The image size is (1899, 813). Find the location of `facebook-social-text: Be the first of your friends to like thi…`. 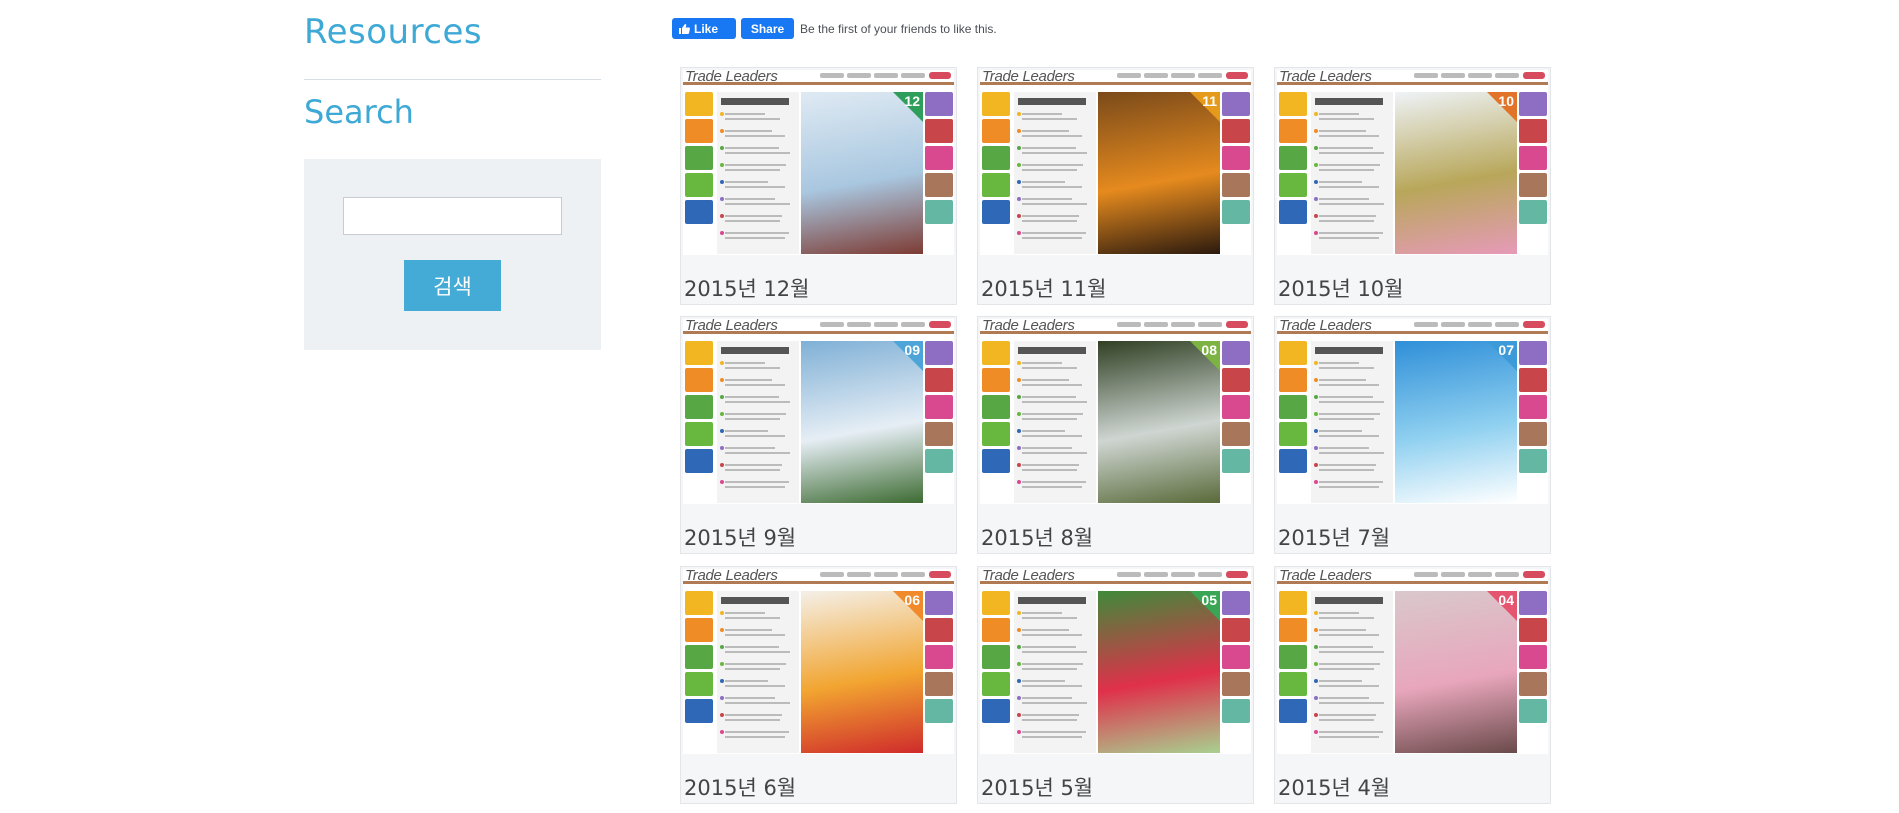

facebook-social-text: Be the first of your friends to like thi… is located at coordinates (898, 28).